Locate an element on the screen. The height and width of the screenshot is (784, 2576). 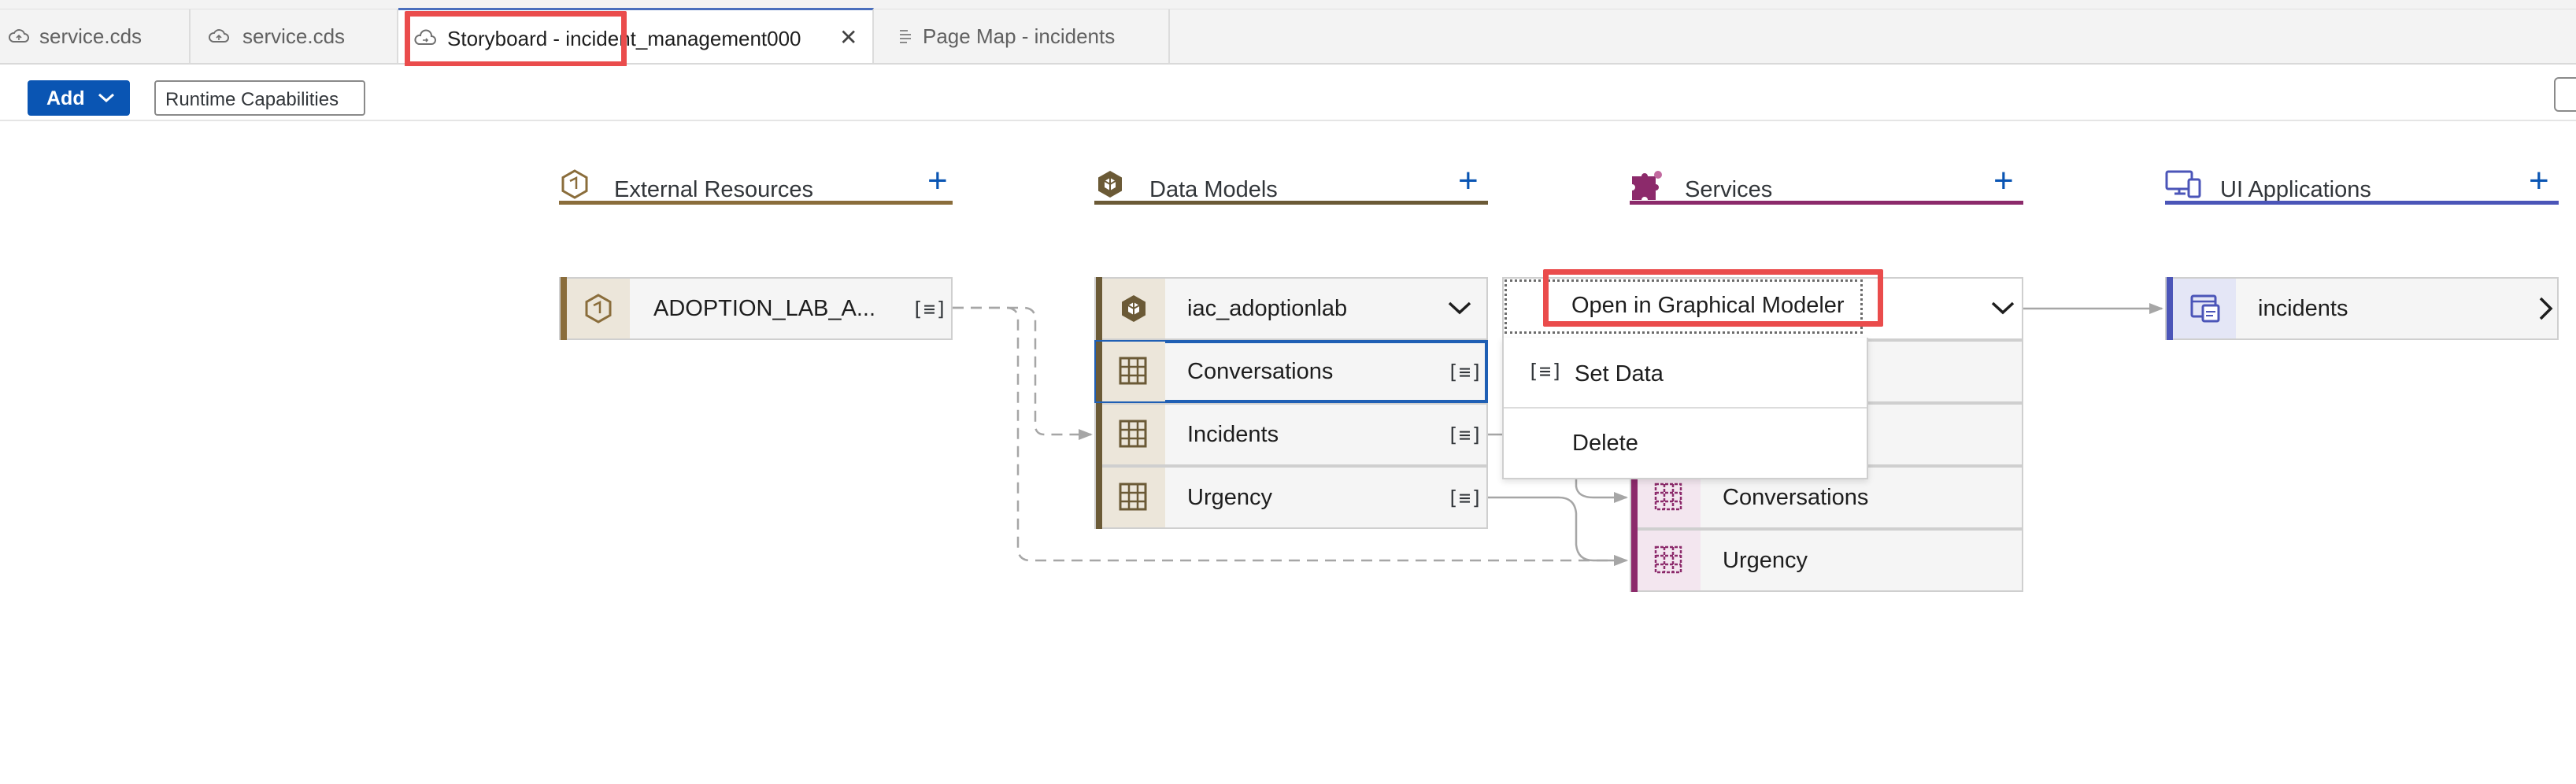
node-name: iac_adoptionlab is located at coordinates (1267, 308).